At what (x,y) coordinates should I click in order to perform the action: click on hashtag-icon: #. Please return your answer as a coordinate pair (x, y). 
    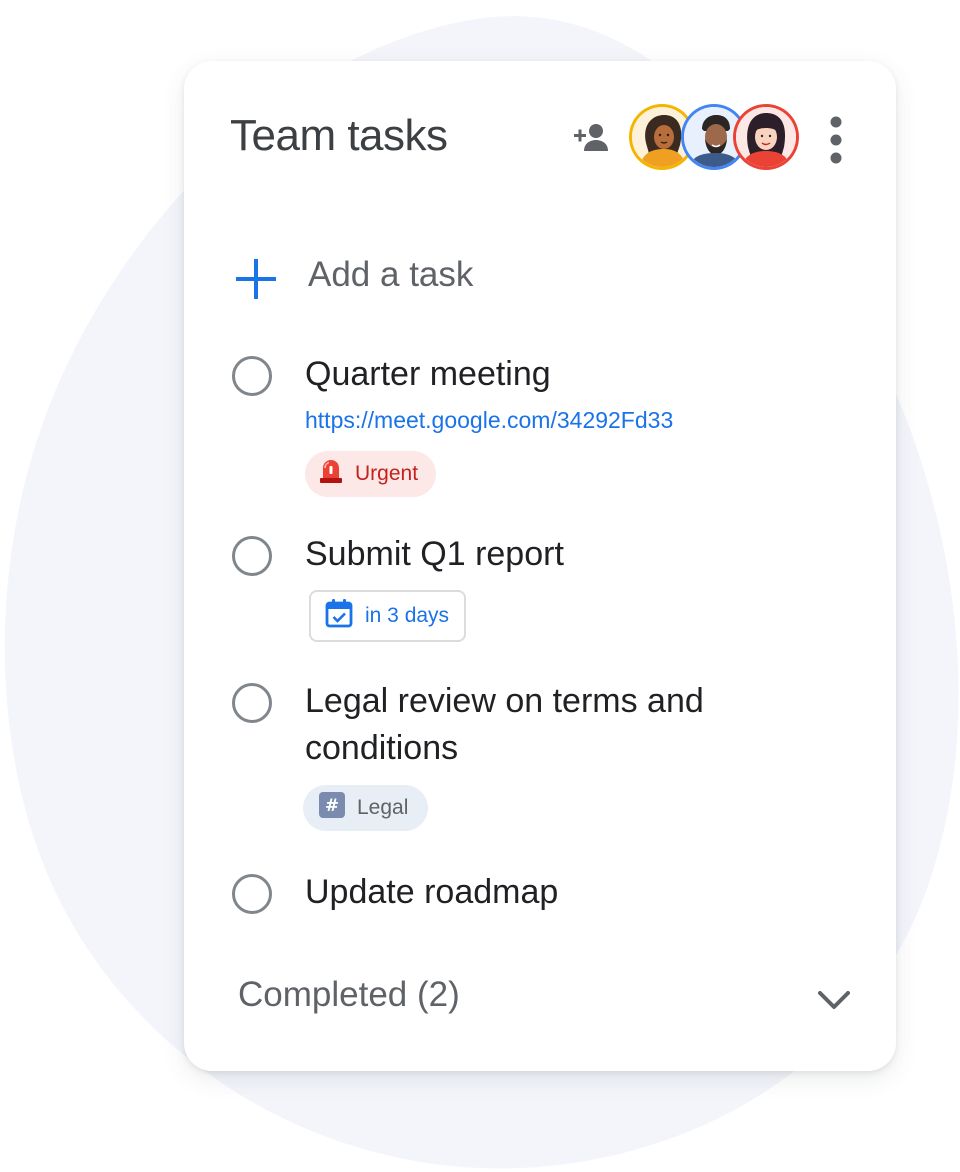
    Looking at the image, I should click on (332, 808).